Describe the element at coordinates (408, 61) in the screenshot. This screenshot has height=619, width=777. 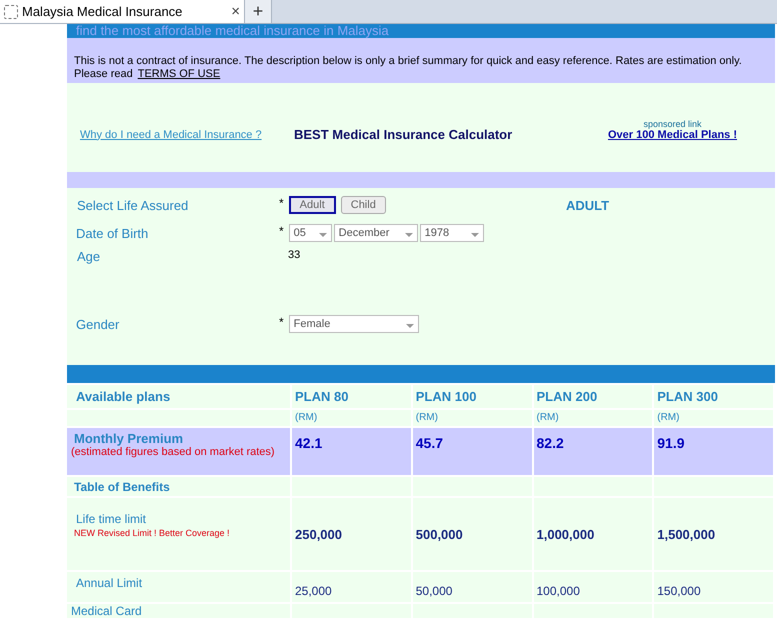
I see `disclaimer-text: This is not a contract of insurance. The description below is only a brief summary for quick and easy reference. Rates are estimation only.` at that location.